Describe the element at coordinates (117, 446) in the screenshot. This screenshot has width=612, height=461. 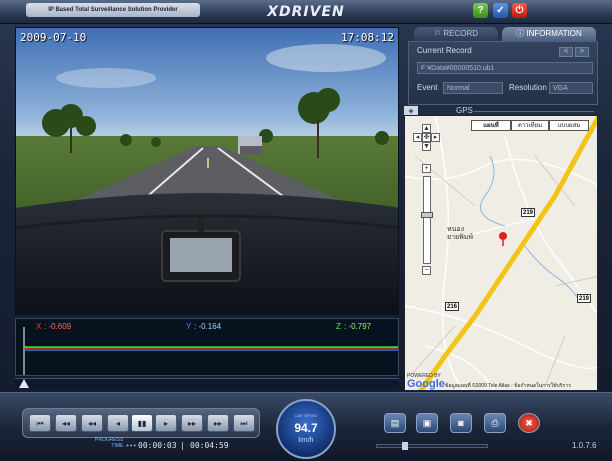
I see `time-label: TIME` at that location.